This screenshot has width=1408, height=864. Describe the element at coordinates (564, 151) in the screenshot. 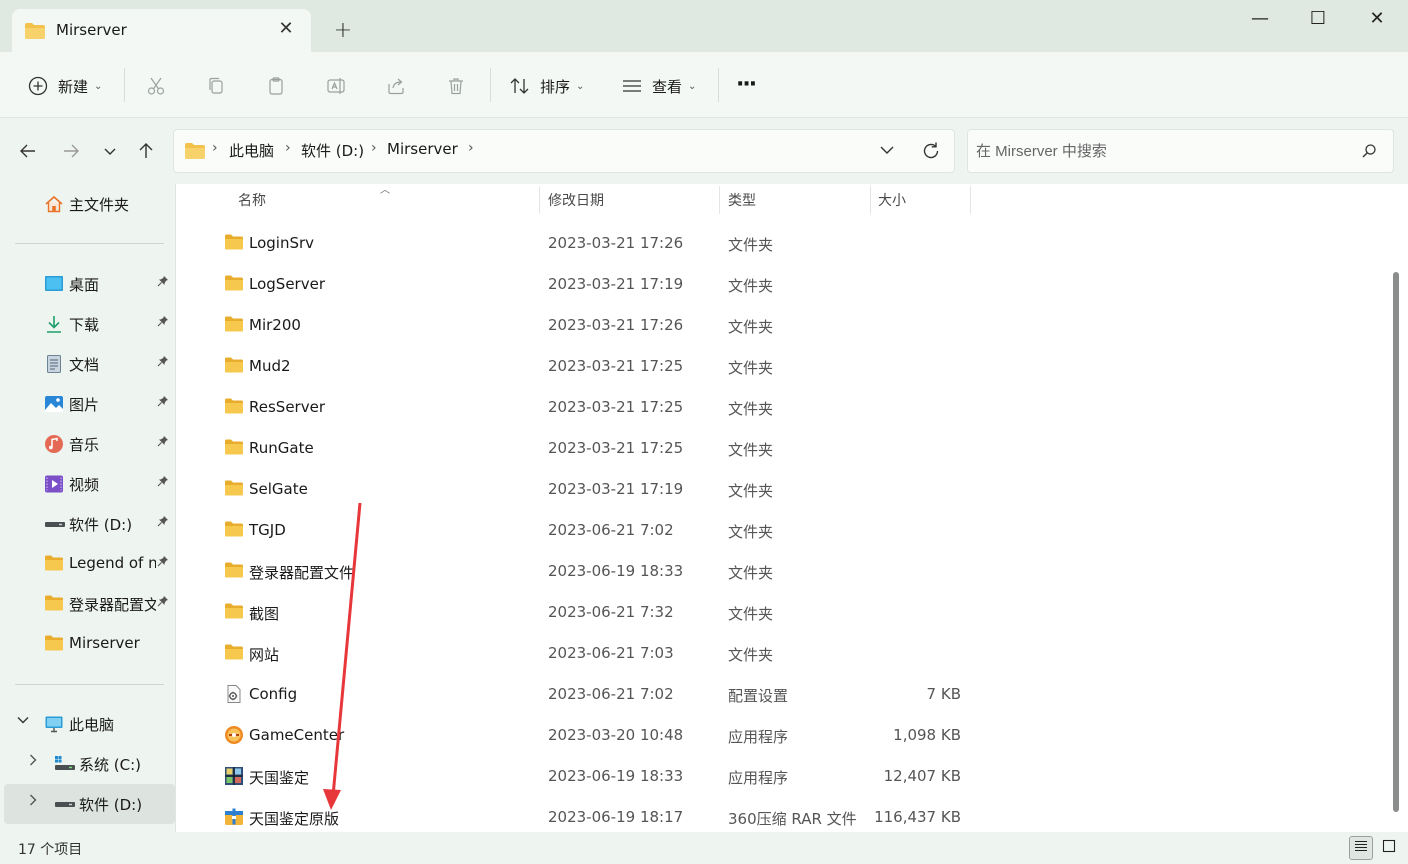

I see `address-bar: › 此电脑 › 软件 (D:) › Mirserver ›` at that location.